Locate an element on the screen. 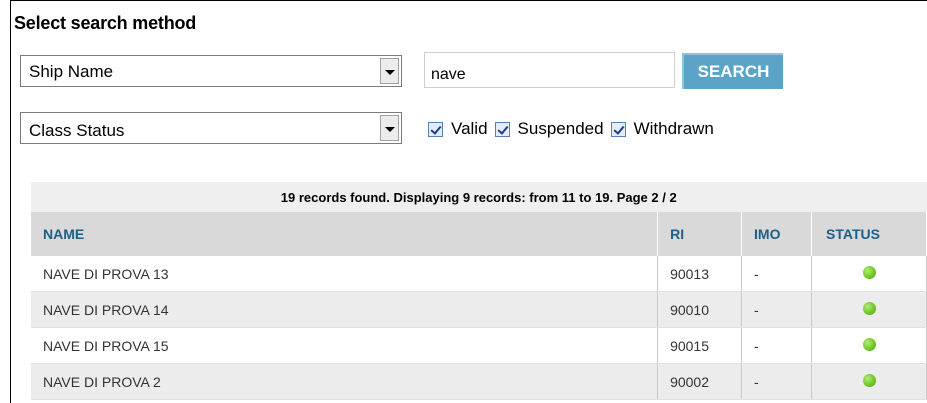 The height and width of the screenshot is (403, 927). status-checkbox-group: Valid Suspended Withdrawn is located at coordinates (574, 129).